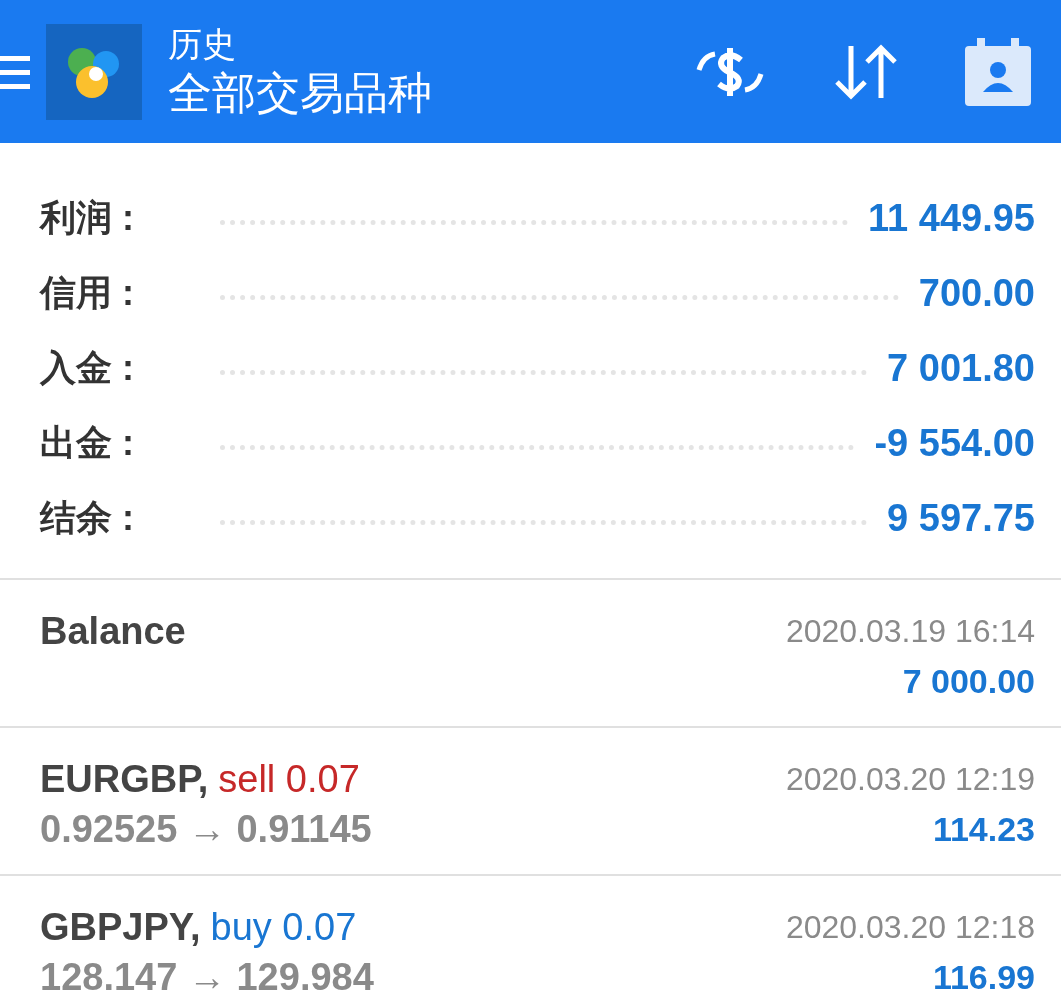 The image size is (1061, 1006). What do you see at coordinates (113, 631) in the screenshot?
I see `deal-title: Balance` at bounding box center [113, 631].